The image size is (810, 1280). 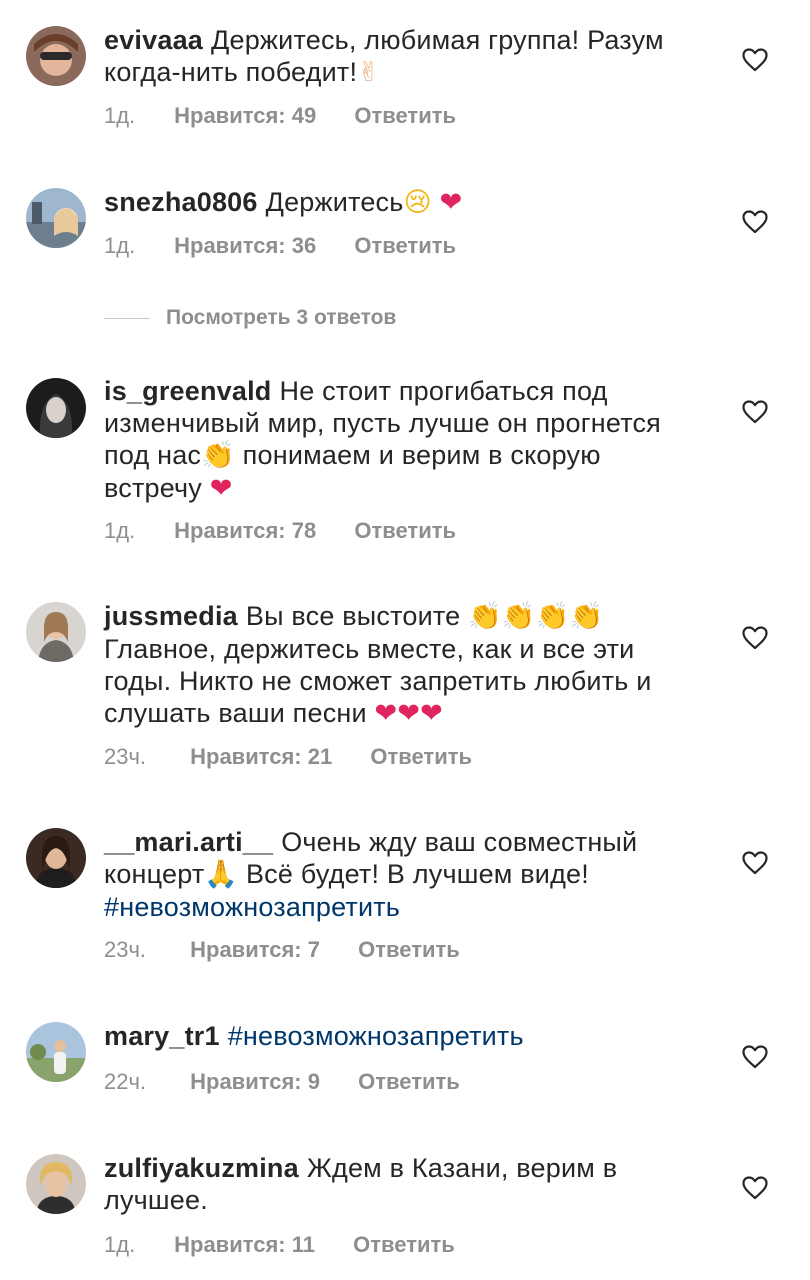 I want to click on comment-meta: 1д. Нравится: 11 Ответить, so click(x=279, y=1245).